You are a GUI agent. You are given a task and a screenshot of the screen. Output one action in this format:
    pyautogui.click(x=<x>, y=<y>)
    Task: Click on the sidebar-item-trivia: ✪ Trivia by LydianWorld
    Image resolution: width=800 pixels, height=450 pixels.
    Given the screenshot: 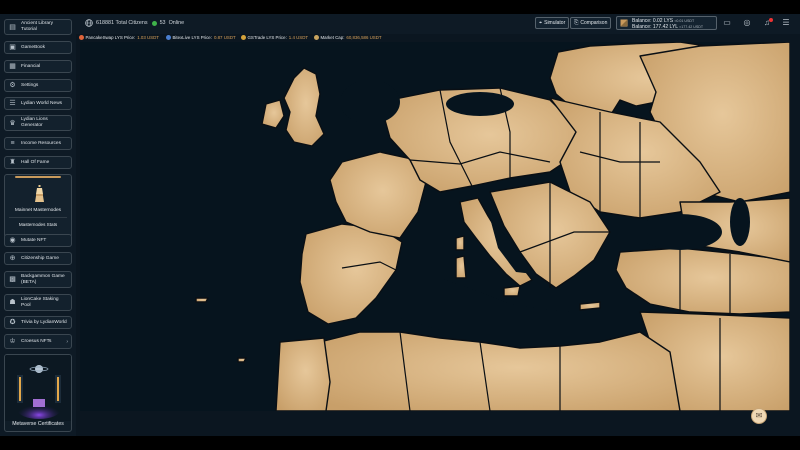 What is the action you would take?
    pyautogui.click(x=38, y=322)
    